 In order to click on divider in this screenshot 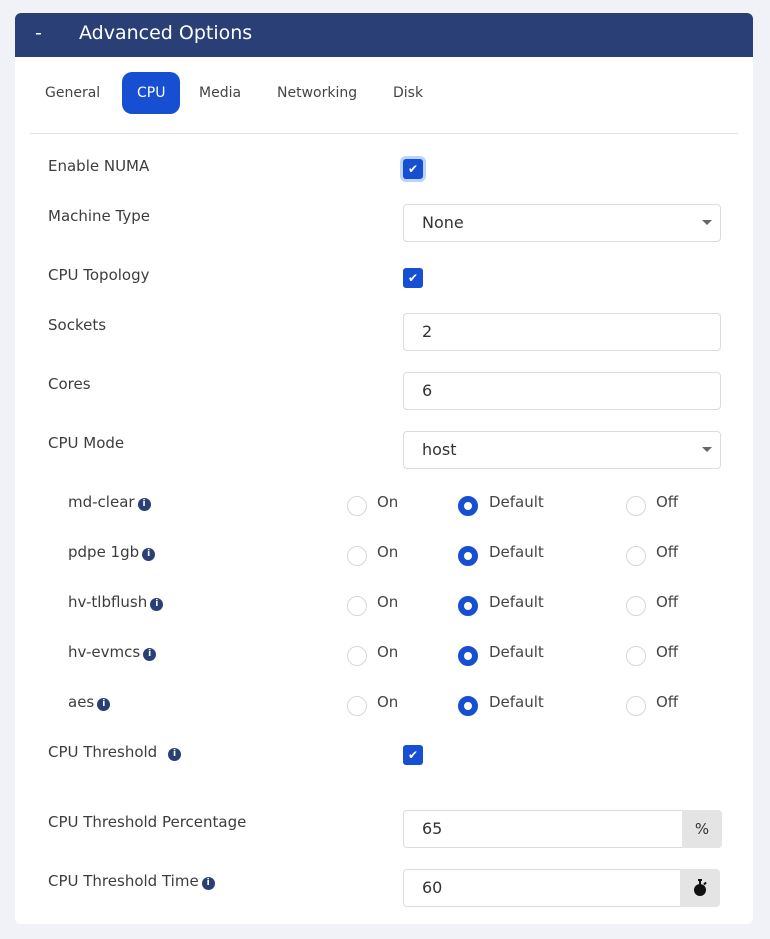, I will do `click(384, 133)`.